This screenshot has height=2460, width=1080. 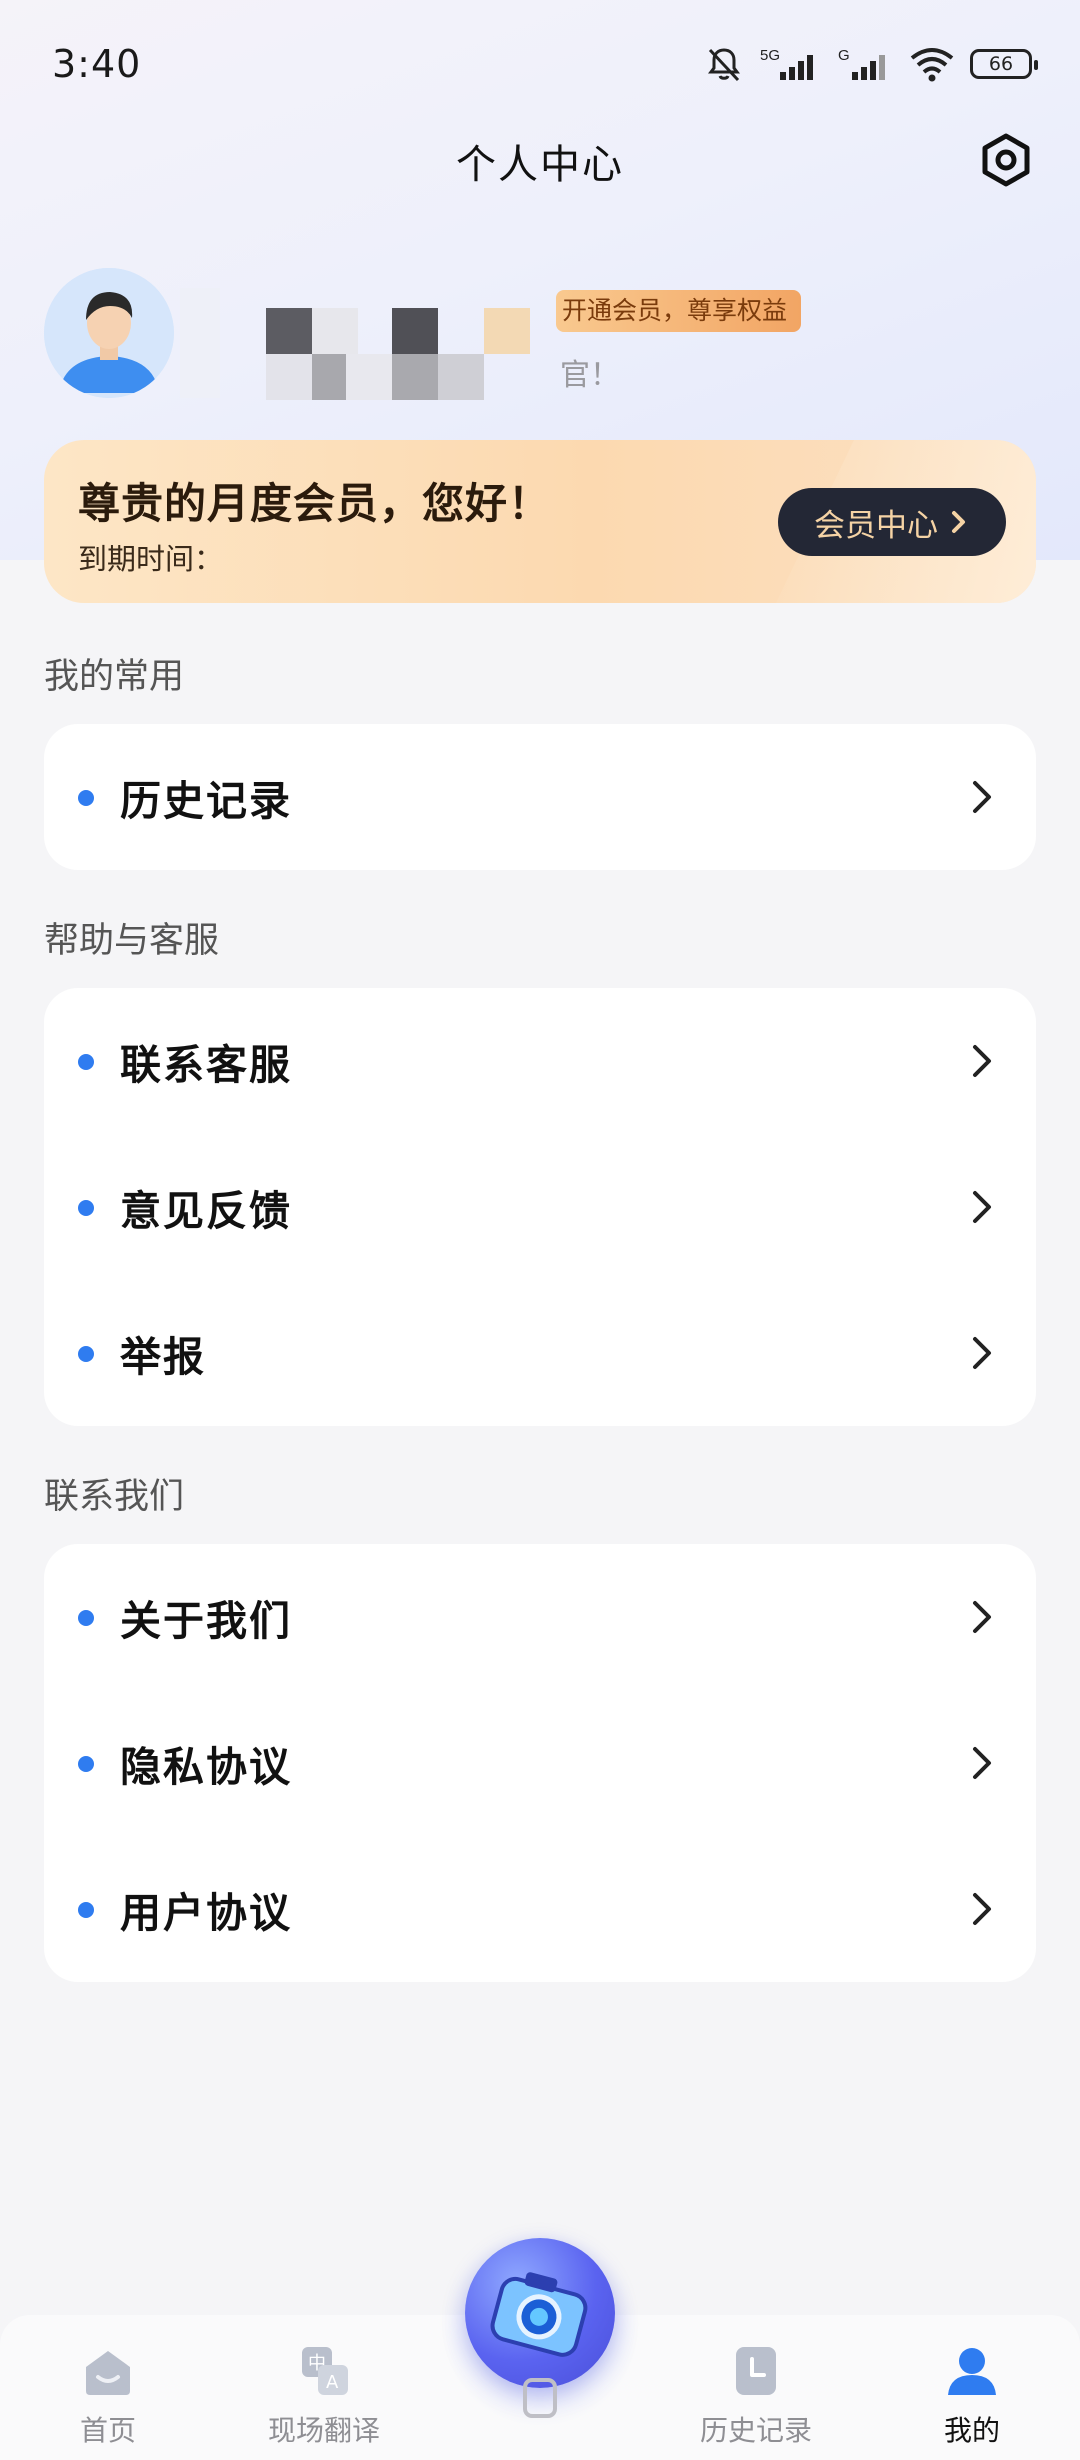 I want to click on list-item-label: 举报, so click(x=163, y=1357).